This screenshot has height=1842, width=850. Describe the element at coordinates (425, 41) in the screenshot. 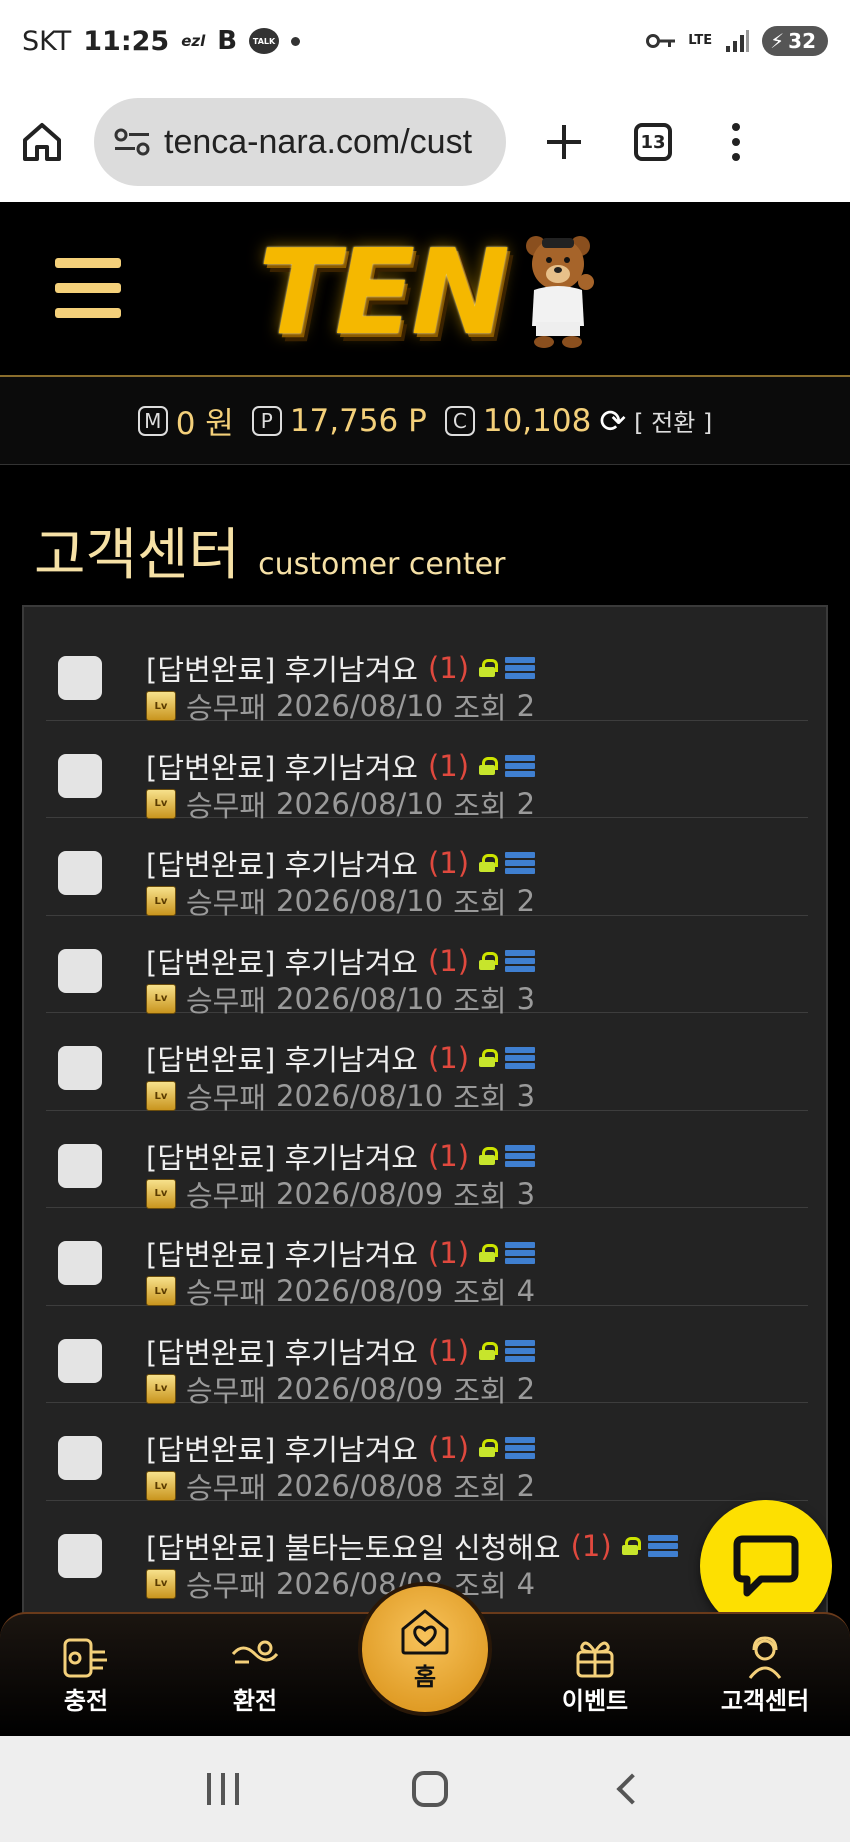

I see `status-bar: SKT 11:25 ezl B TALK LTE ⚡ 32` at that location.